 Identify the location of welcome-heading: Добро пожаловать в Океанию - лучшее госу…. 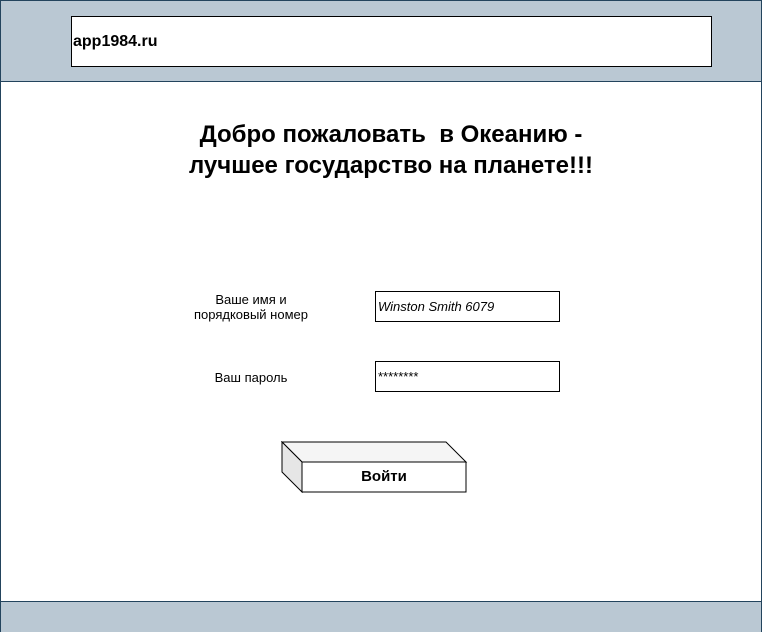
(391, 150).